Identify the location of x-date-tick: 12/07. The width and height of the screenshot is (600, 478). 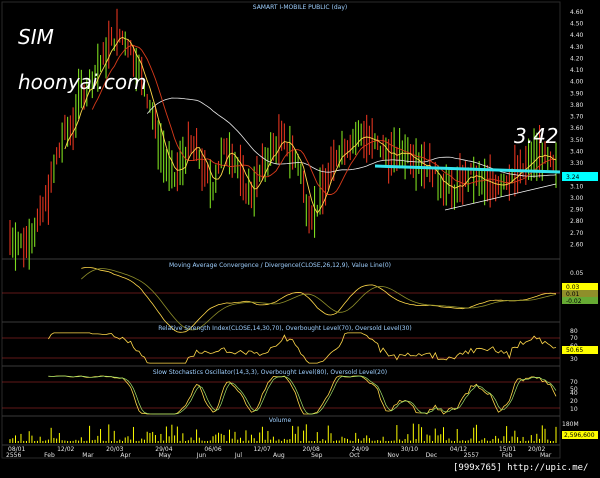
(261, 449).